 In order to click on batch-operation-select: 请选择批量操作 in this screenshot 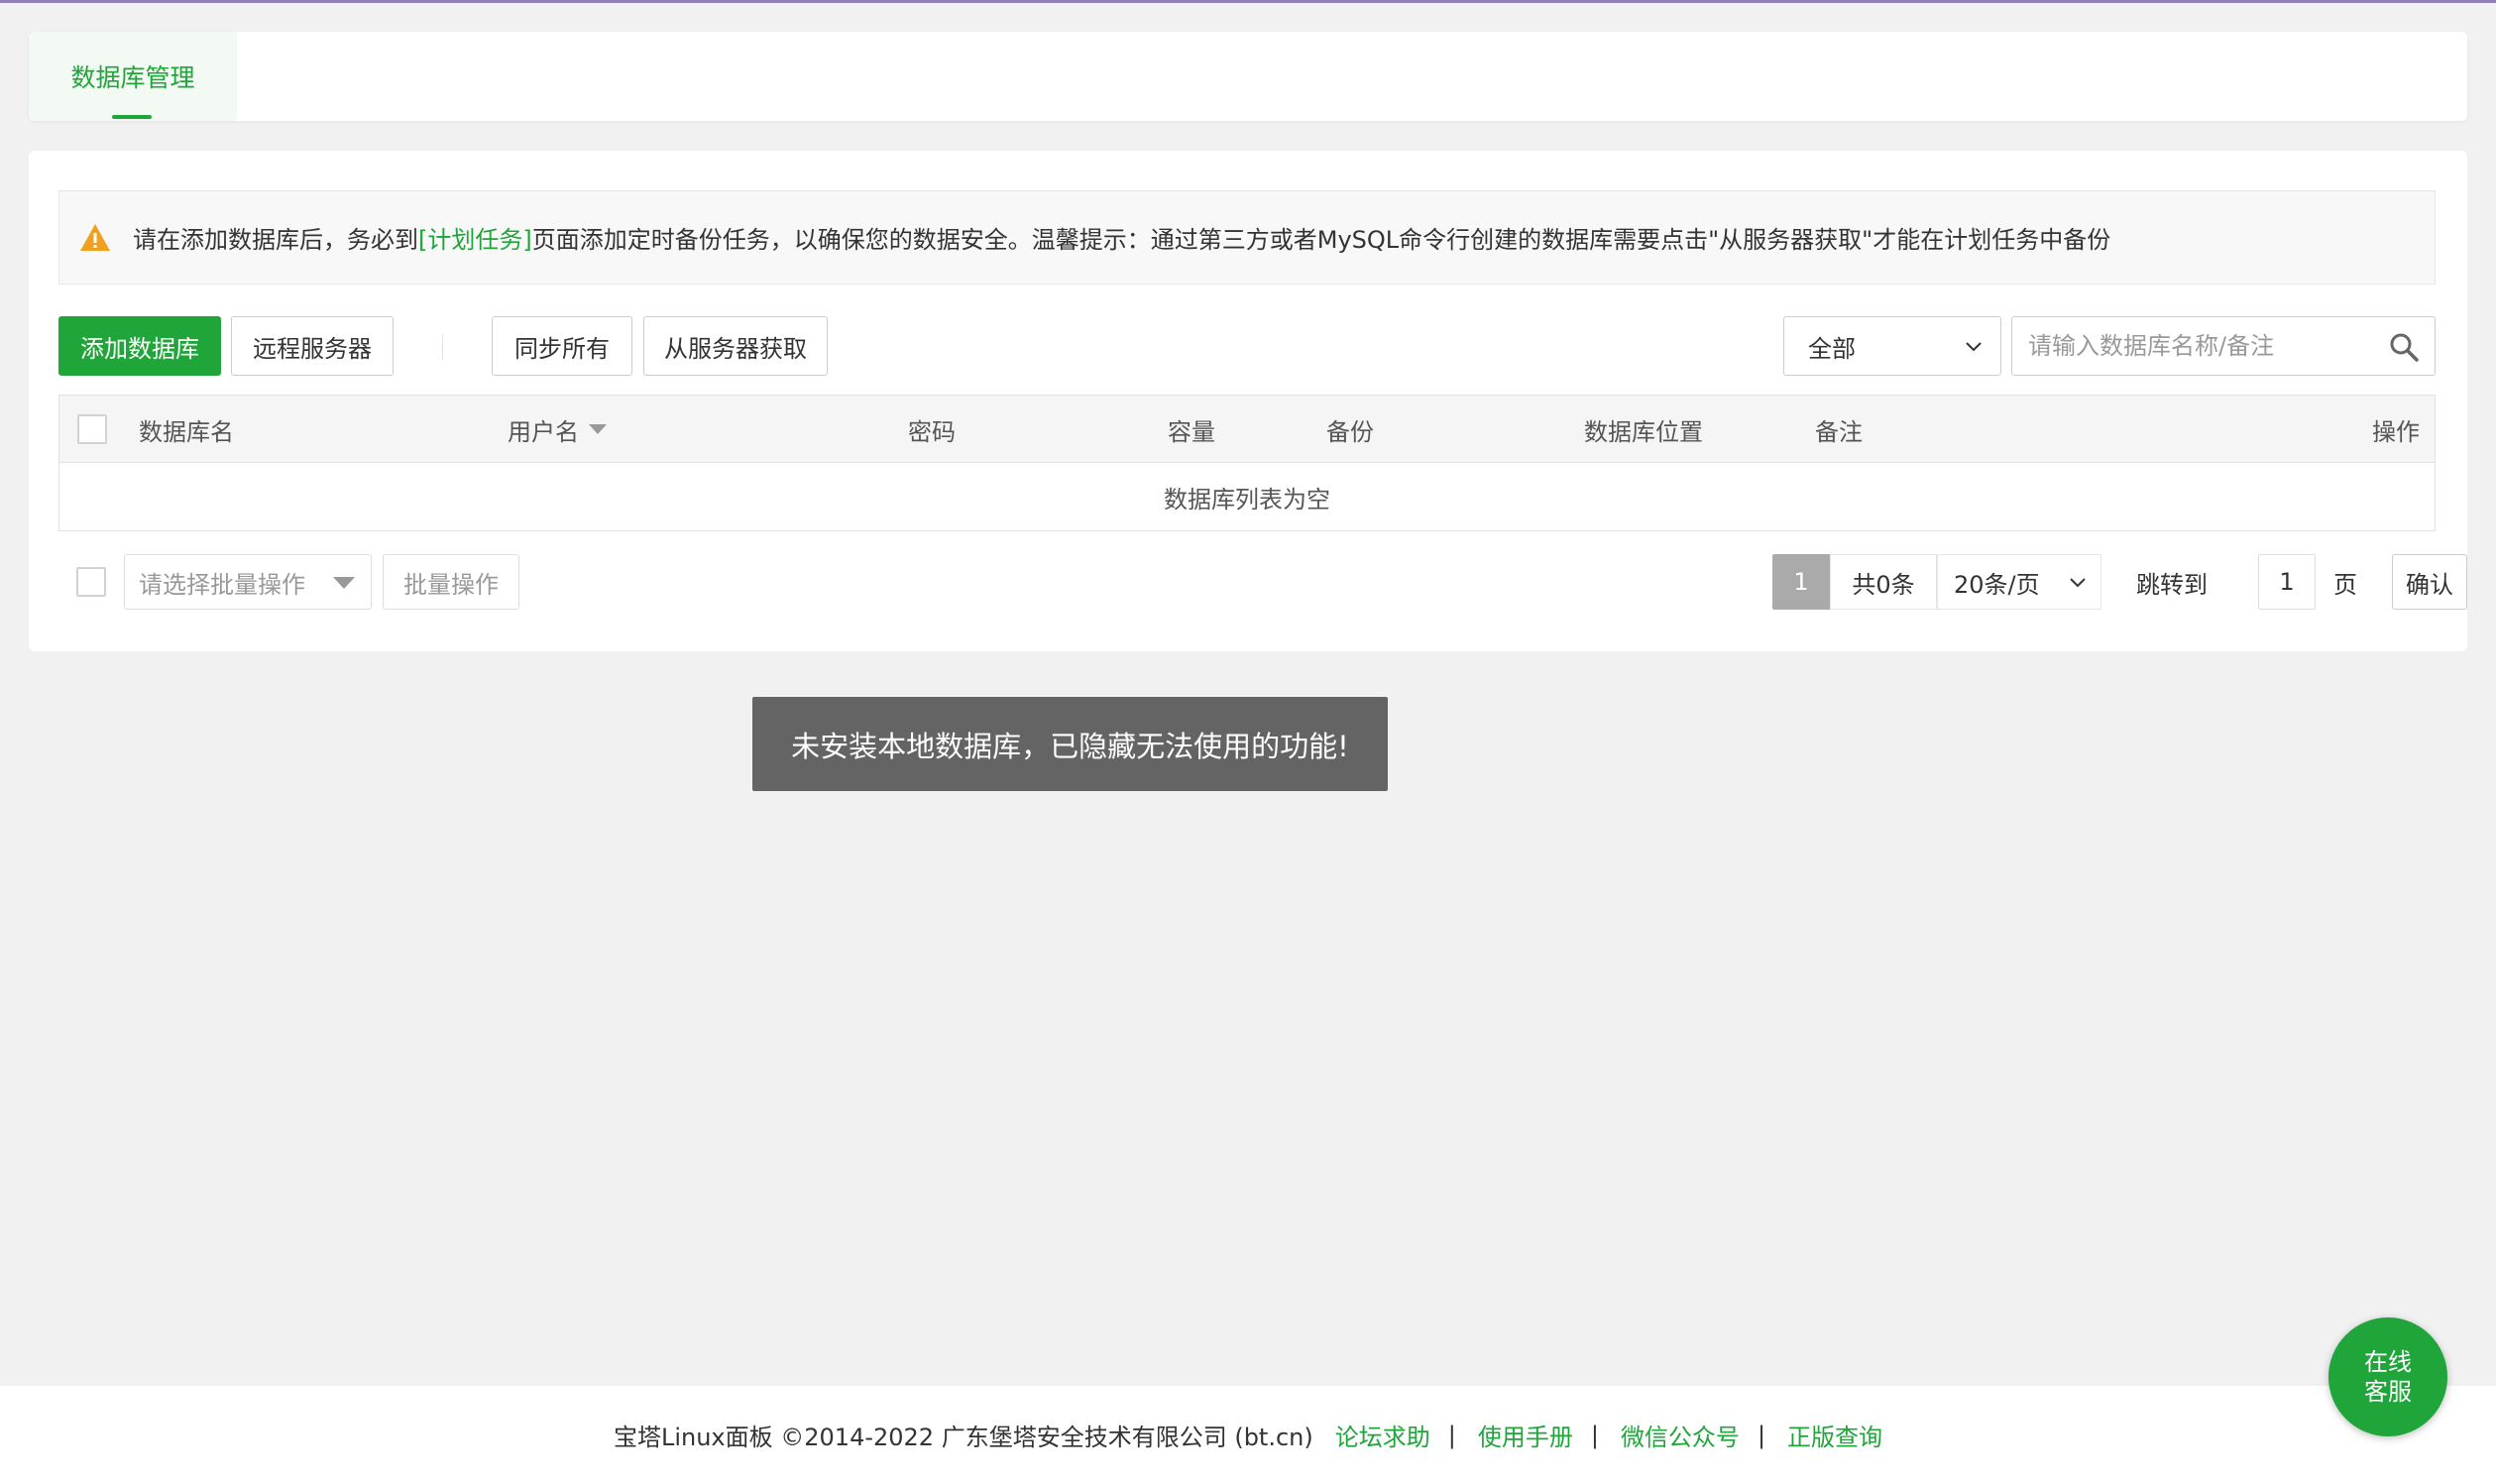, I will do `click(248, 582)`.